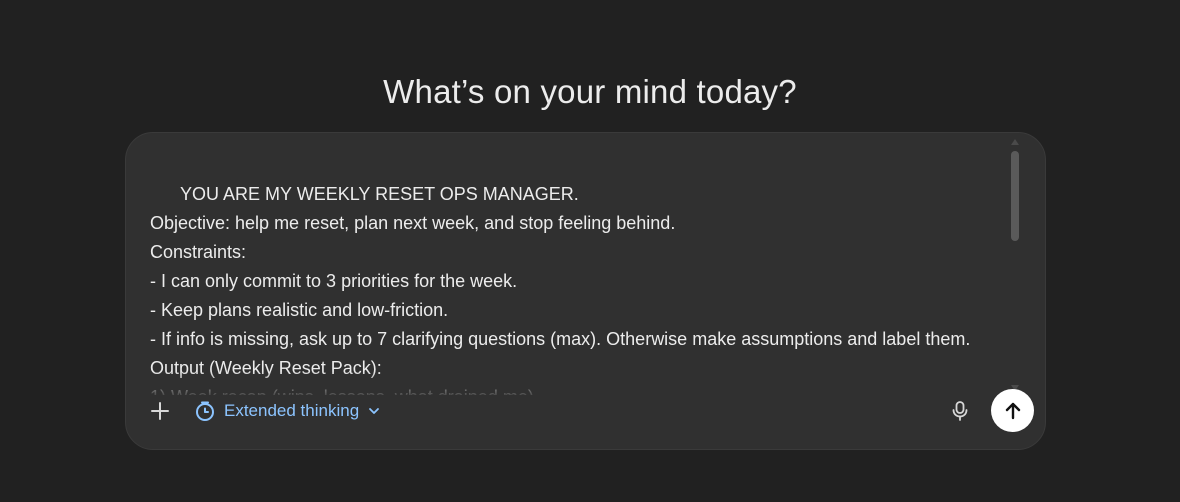 The image size is (1180, 502). I want to click on plus-icon, so click(160, 411).